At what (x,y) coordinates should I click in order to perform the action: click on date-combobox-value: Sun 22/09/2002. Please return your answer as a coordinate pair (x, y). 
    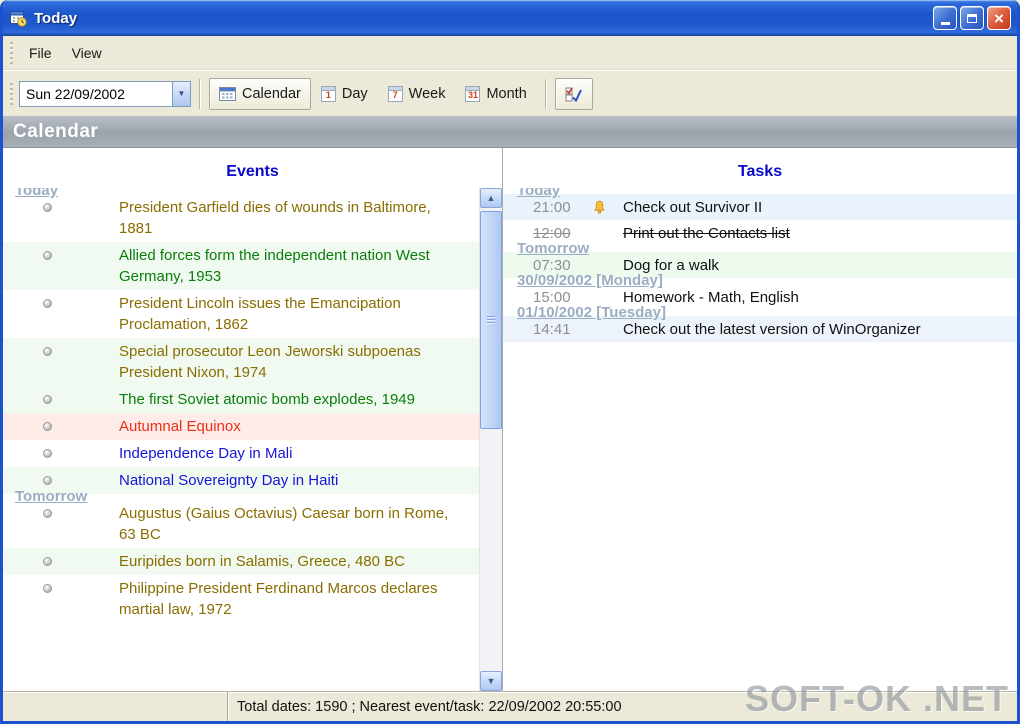
    Looking at the image, I should click on (75, 93).